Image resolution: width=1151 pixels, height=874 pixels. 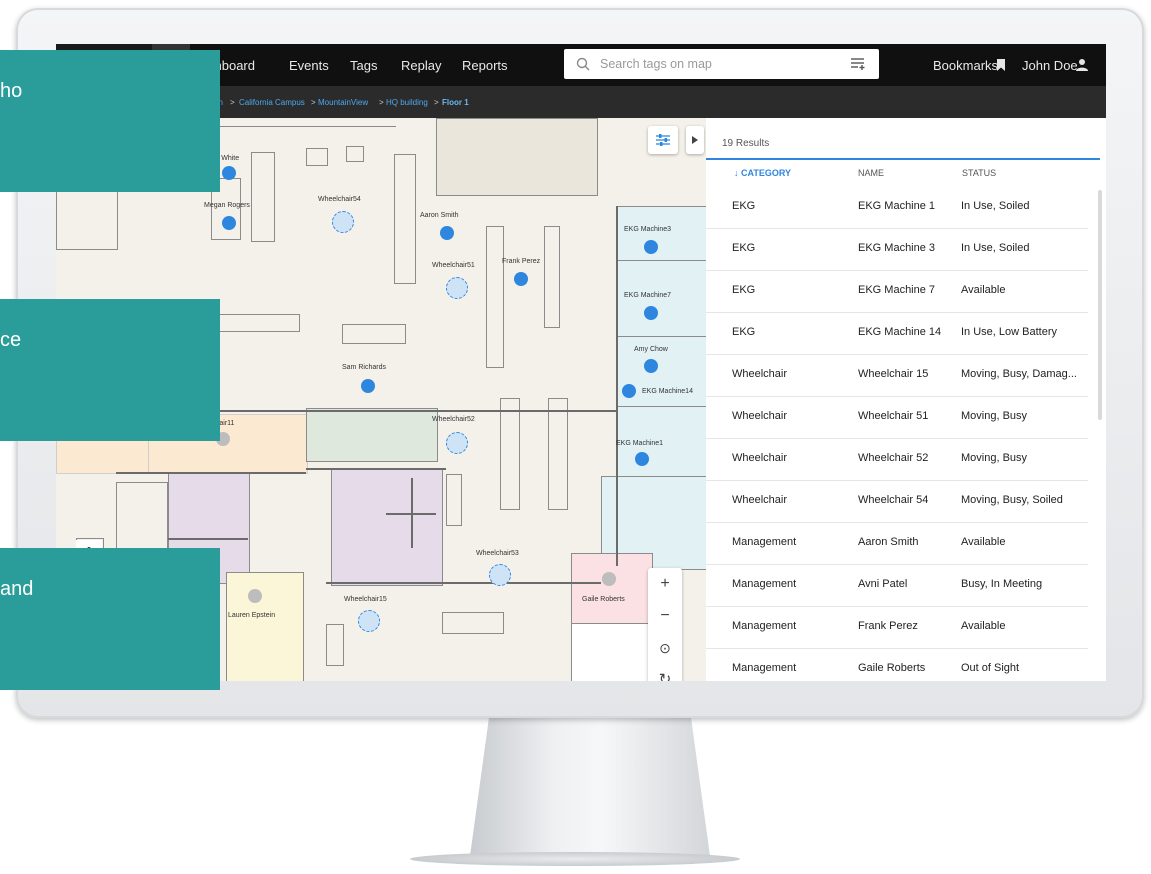 What do you see at coordinates (421, 65) in the screenshot?
I see `nav-replay: Replay` at bounding box center [421, 65].